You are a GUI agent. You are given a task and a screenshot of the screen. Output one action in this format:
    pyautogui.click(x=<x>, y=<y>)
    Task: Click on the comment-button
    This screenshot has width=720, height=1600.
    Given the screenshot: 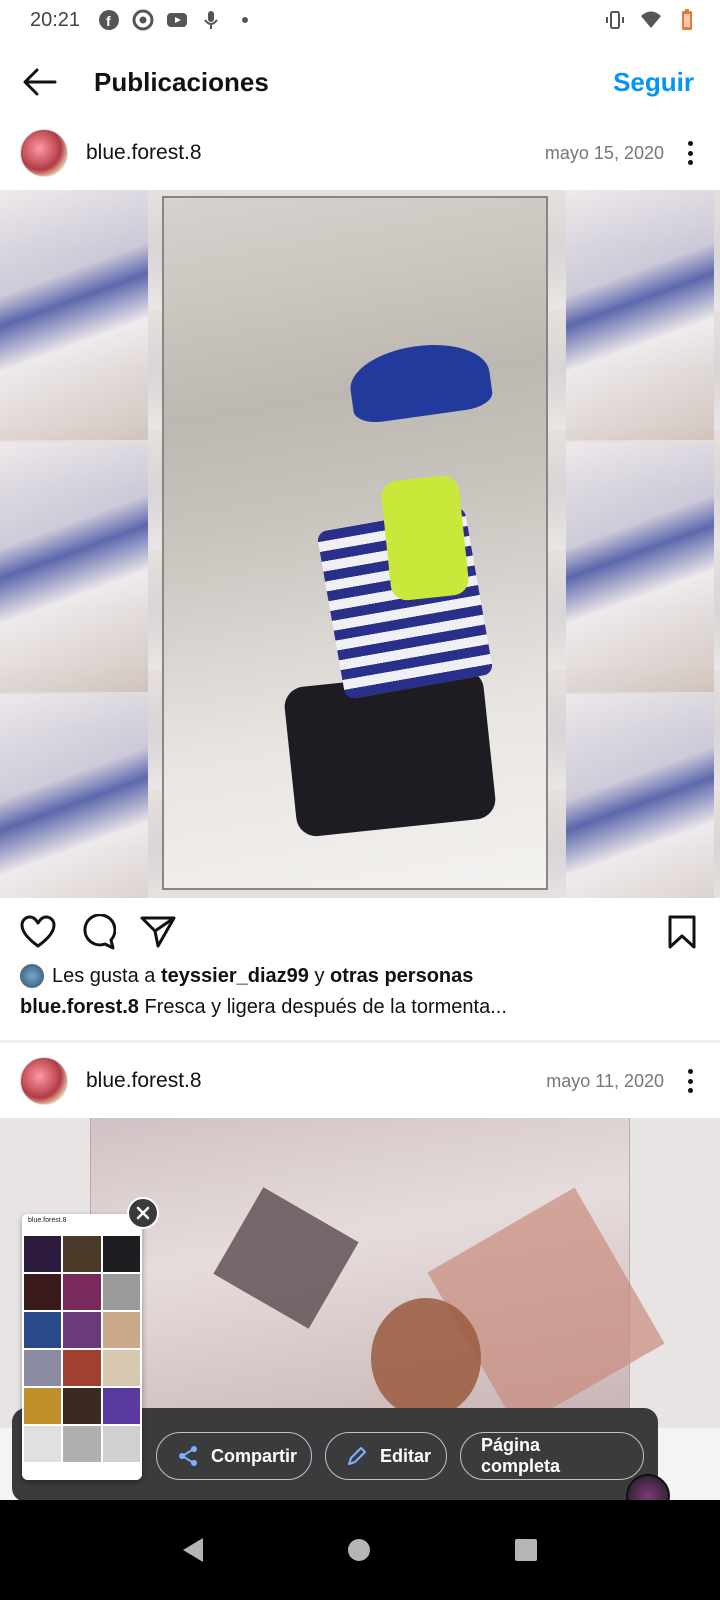 What is the action you would take?
    pyautogui.click(x=98, y=932)
    